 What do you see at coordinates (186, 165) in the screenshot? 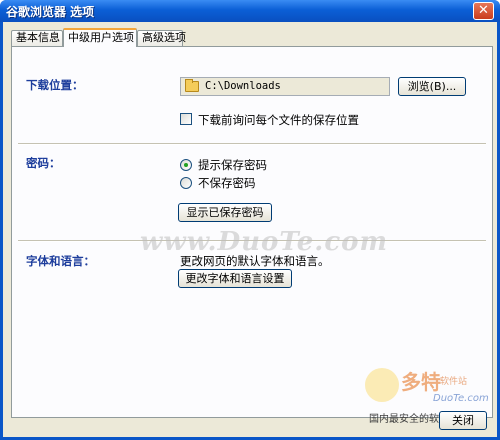
I see `radio-offer-save-password` at bounding box center [186, 165].